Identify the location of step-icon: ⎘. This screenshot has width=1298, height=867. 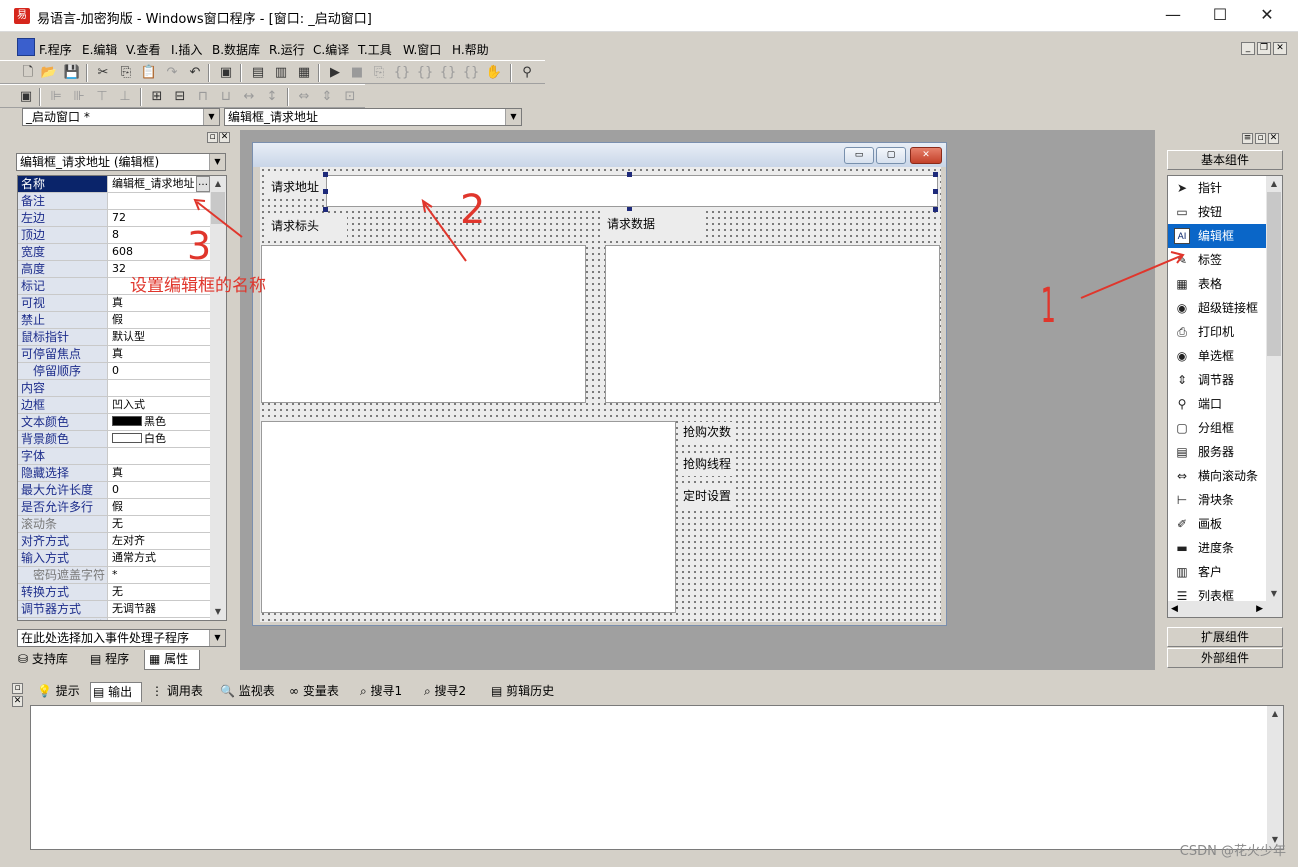
(379, 73).